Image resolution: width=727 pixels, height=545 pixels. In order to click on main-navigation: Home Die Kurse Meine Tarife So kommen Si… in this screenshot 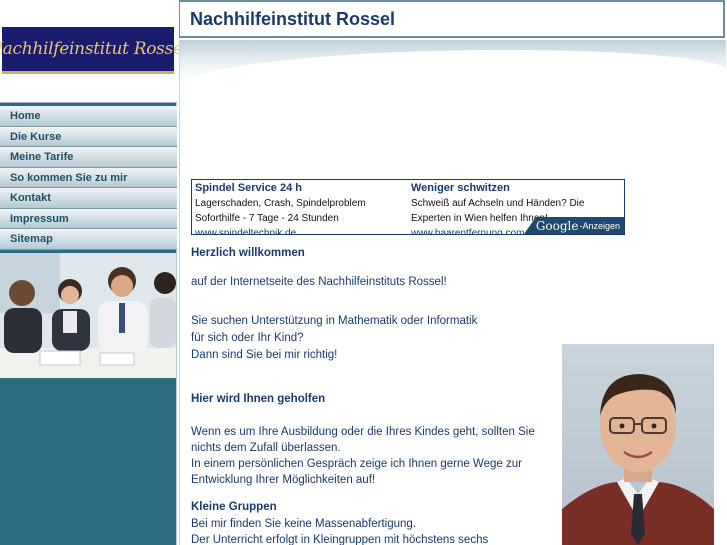, I will do `click(88, 178)`.